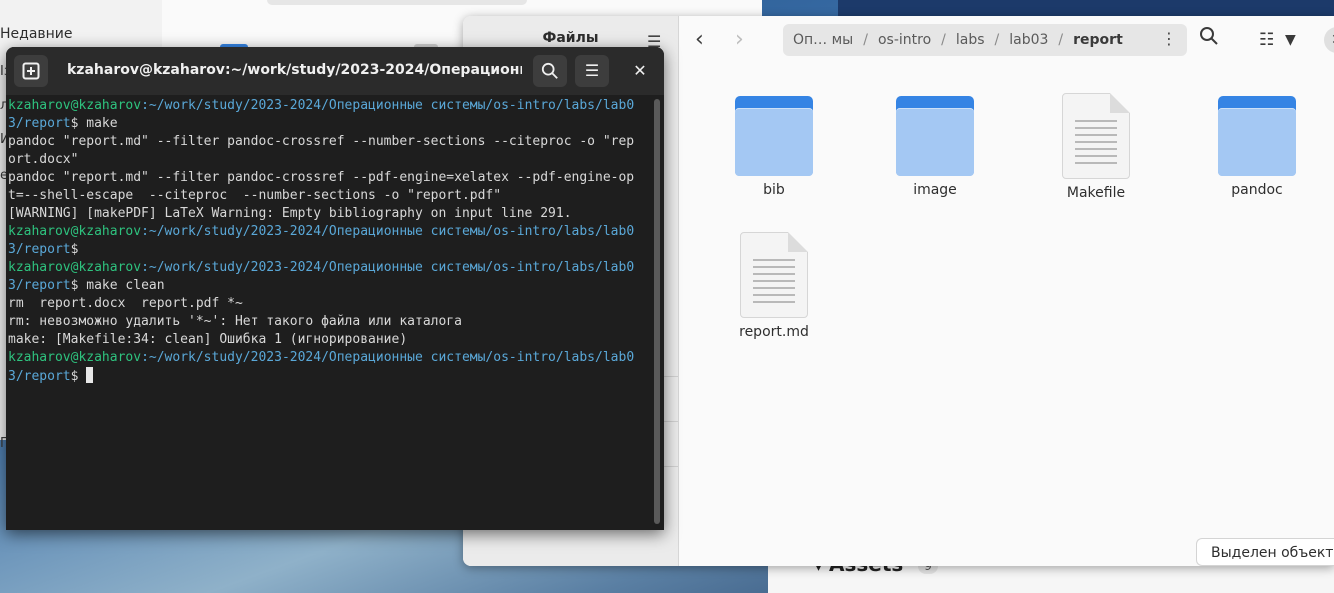 The image size is (1334, 593). What do you see at coordinates (739, 40) in the screenshot?
I see `forward-arrow-icon: ›` at bounding box center [739, 40].